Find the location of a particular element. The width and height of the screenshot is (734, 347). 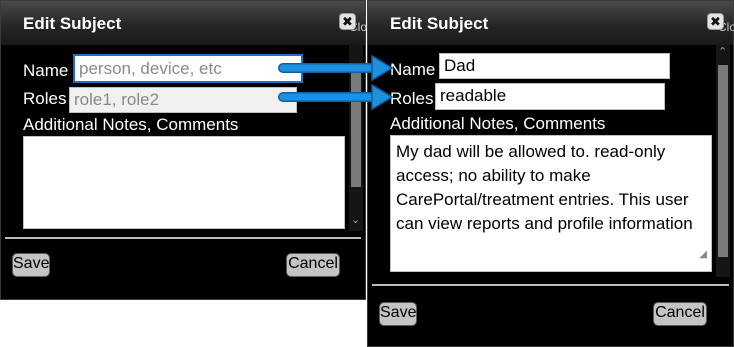

callout-arrows is located at coordinates (336, 82).